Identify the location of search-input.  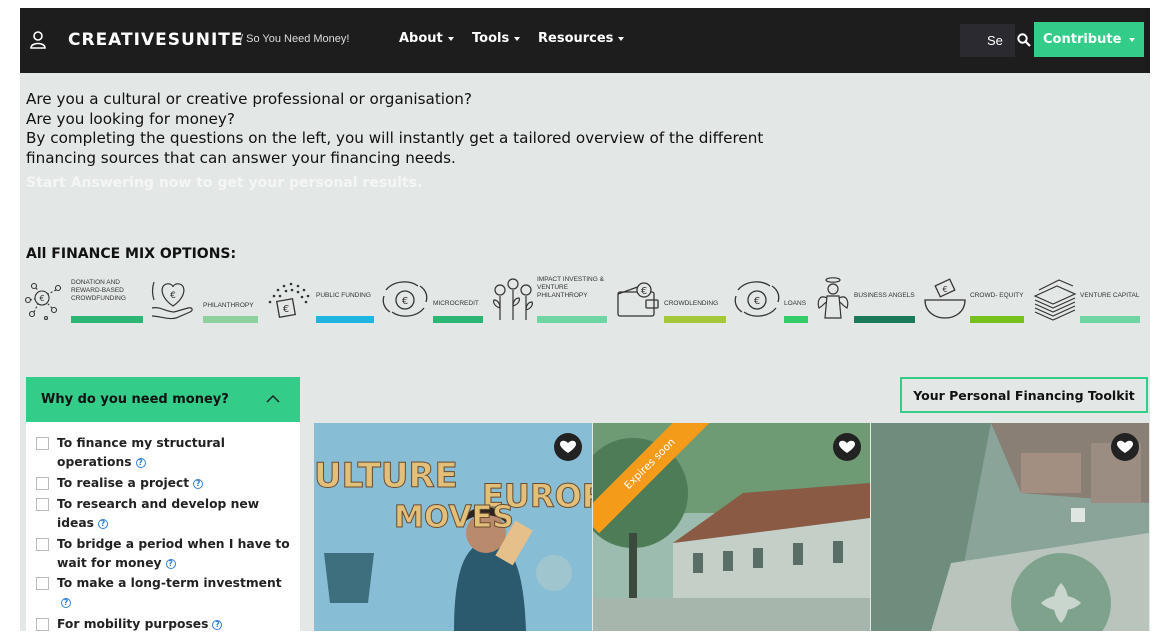
(987, 40).